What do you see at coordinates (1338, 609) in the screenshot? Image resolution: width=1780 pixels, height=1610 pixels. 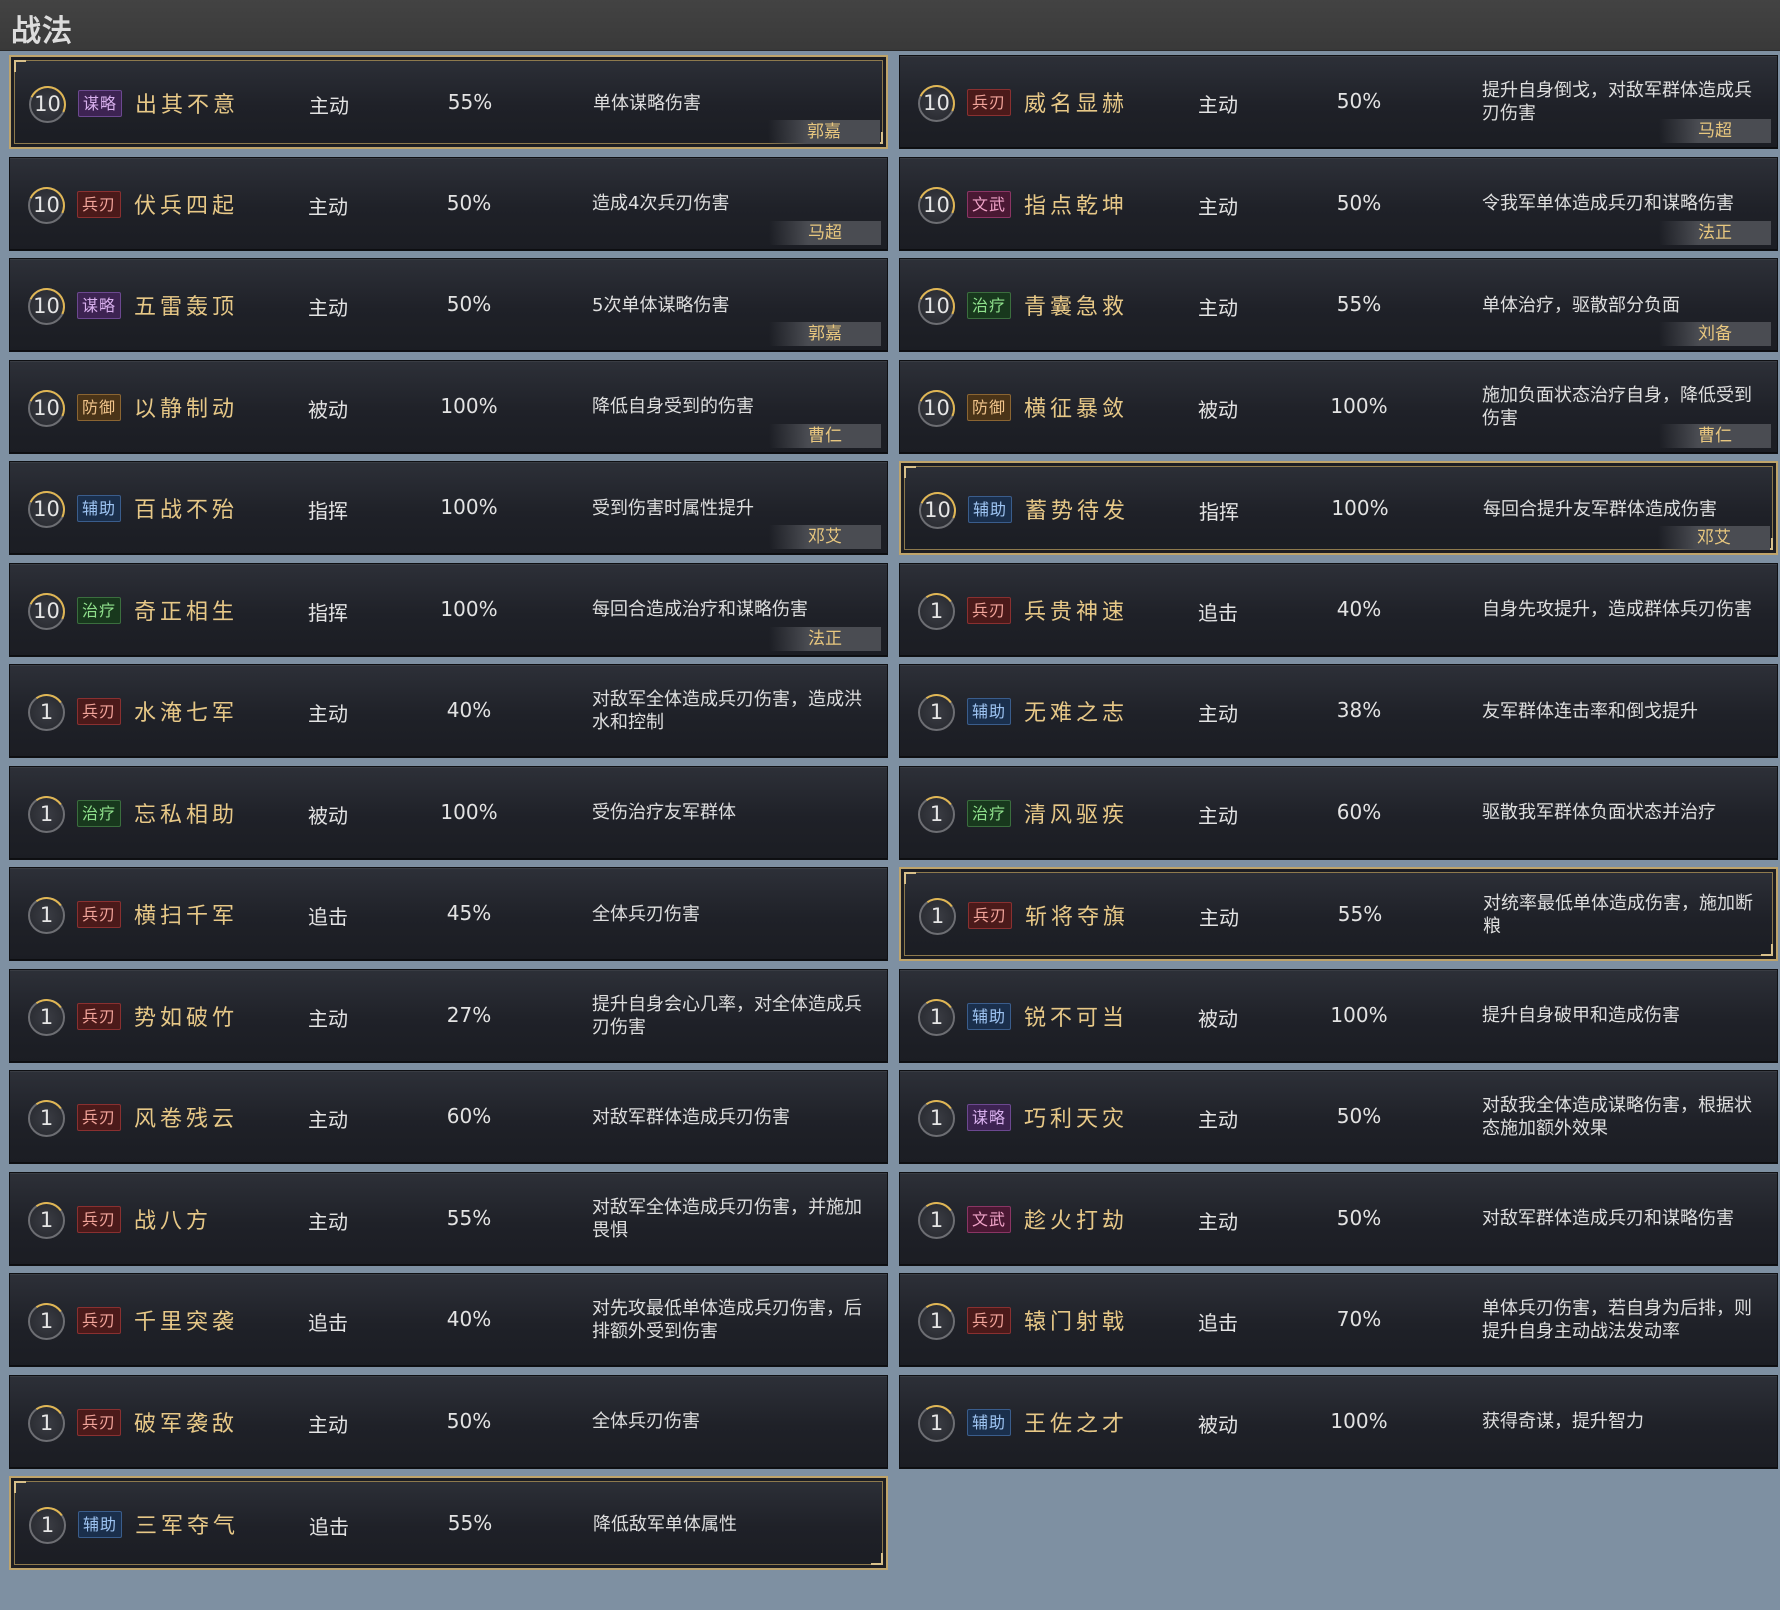 I see `tactic-card: 1 兵刃 兵贵神速 追击 40% 自身先攻提升，造成群体兵刃伤害` at bounding box center [1338, 609].